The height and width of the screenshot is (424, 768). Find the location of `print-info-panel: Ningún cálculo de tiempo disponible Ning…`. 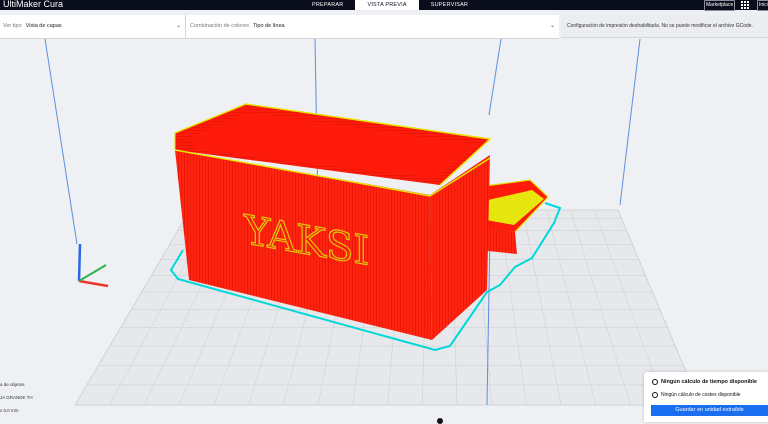

print-info-panel: Ningún cálculo de tiempo disponible Ning… is located at coordinates (706, 397).